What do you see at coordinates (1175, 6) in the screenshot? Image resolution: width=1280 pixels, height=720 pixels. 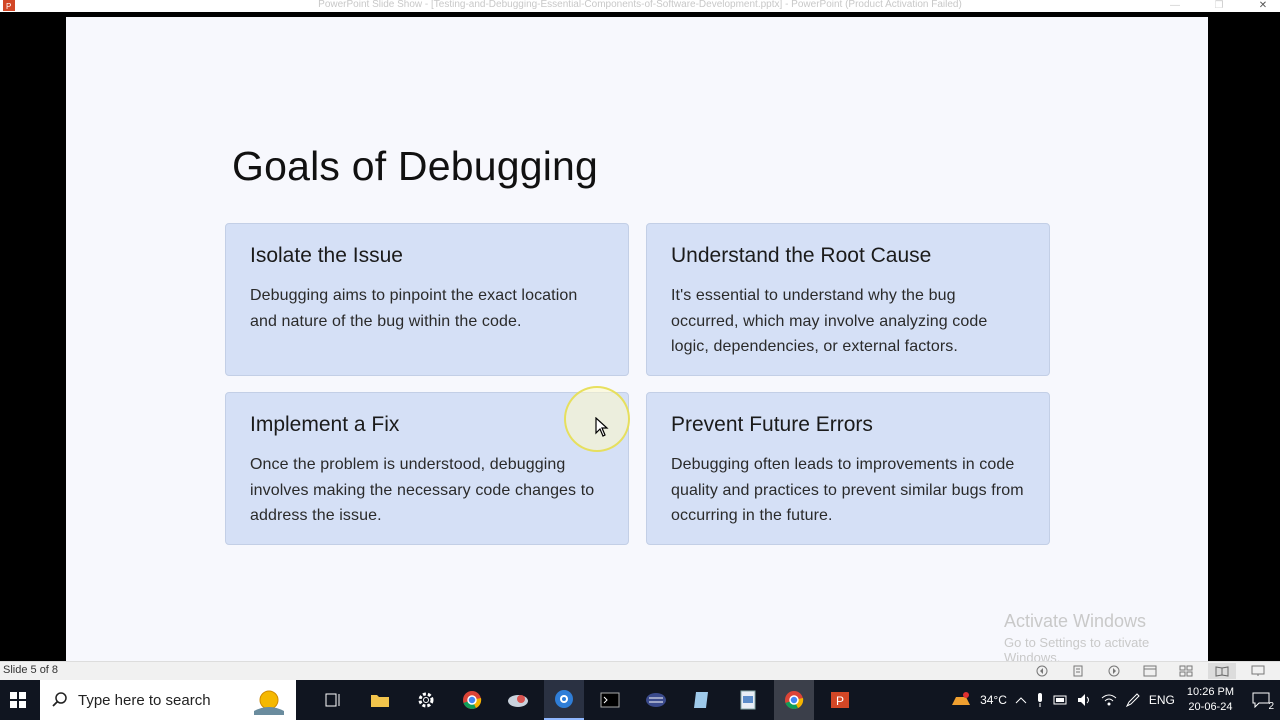 I see `minimize-button: —` at bounding box center [1175, 6].